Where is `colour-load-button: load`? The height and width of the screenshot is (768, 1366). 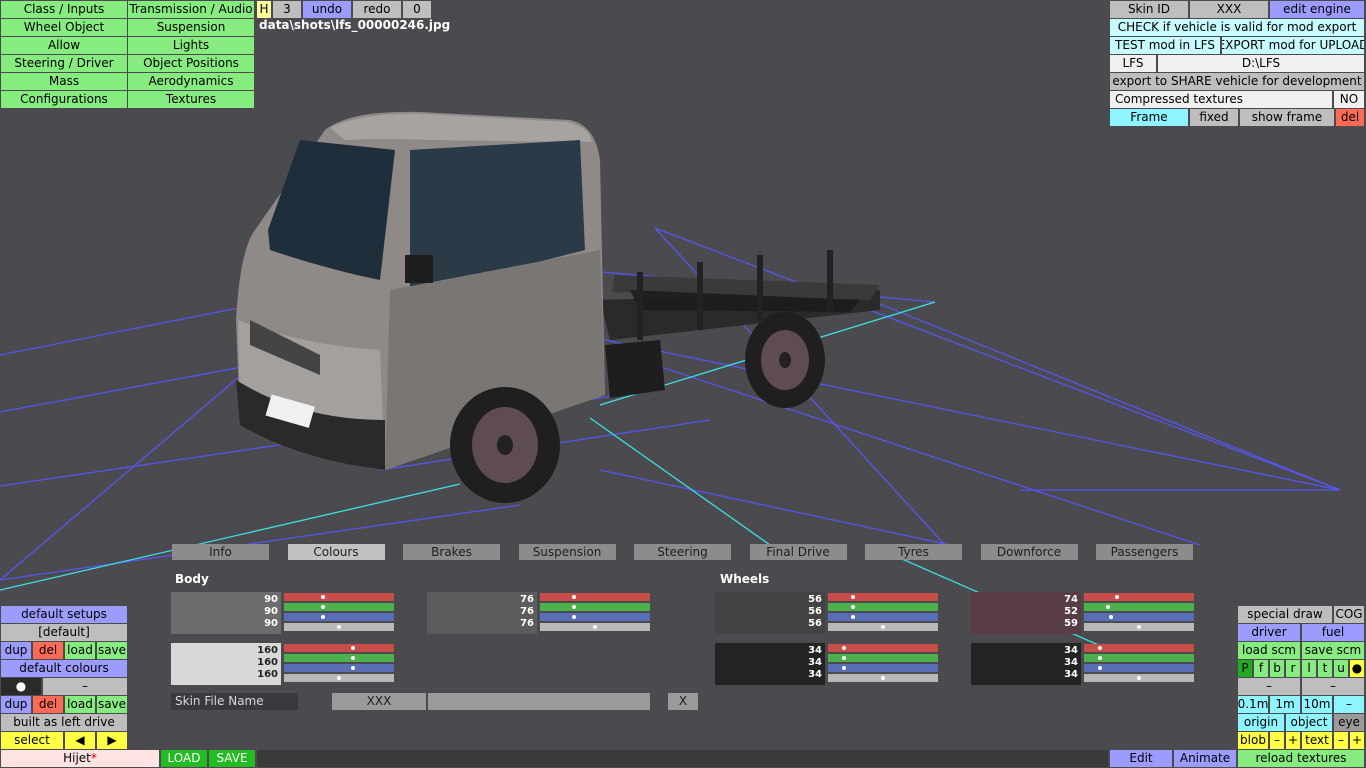
colour-load-button: load is located at coordinates (80, 704).